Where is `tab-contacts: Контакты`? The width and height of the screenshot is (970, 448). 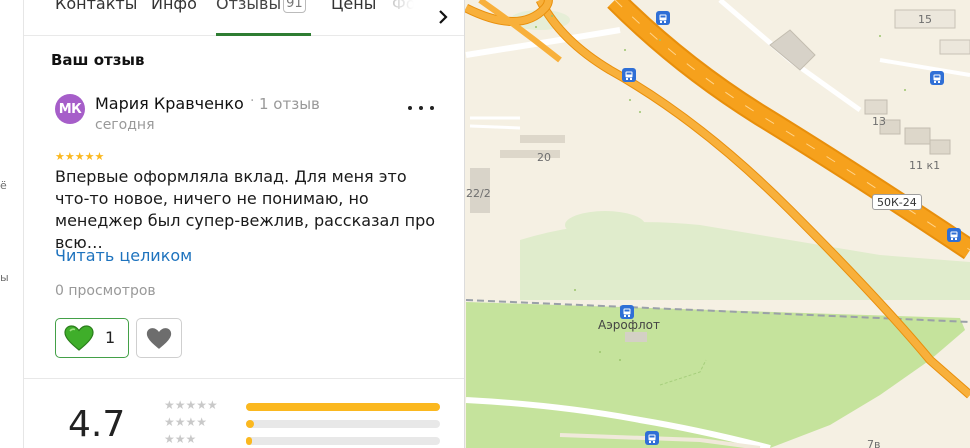 tab-contacts: Контакты is located at coordinates (96, 6).